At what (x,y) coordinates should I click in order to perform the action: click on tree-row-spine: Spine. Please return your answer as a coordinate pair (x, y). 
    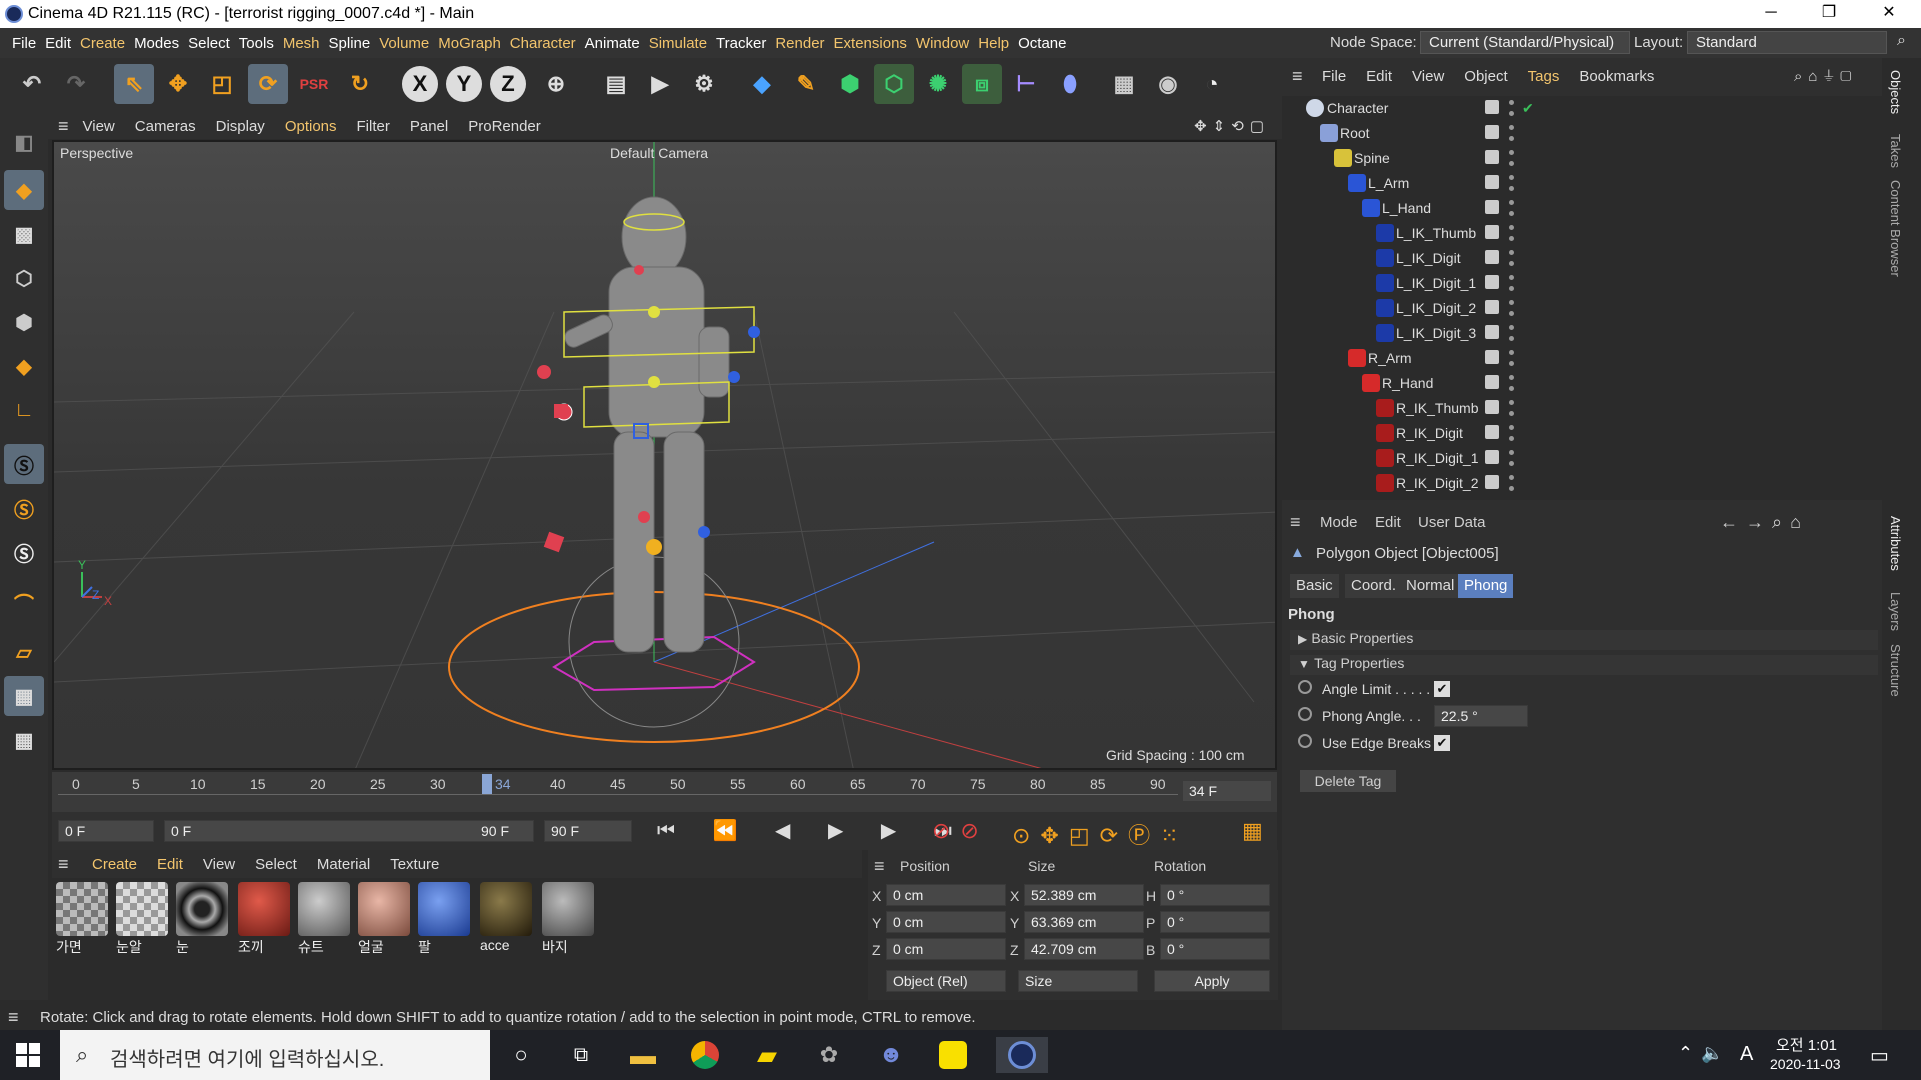
    Looking at the image, I should click on (1582, 158).